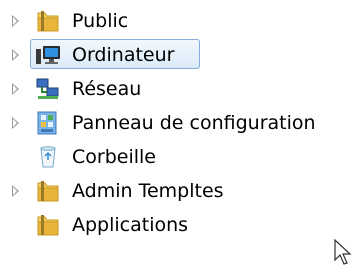  I want to click on tree-item-panneau-de-configuration: Panneau de configuration, so click(181, 123).